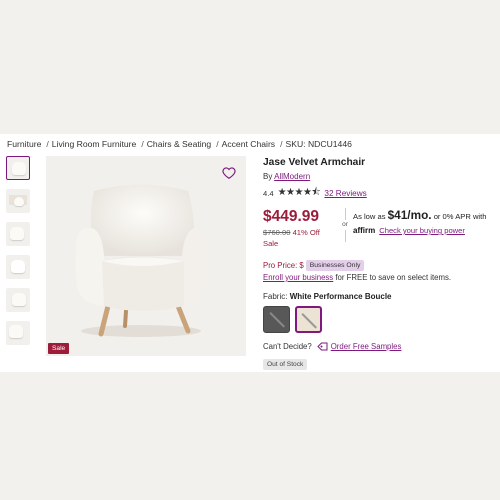  I want to click on monthly-payment-line: As low as $41/mo. or 0% APR with, so click(426, 215).